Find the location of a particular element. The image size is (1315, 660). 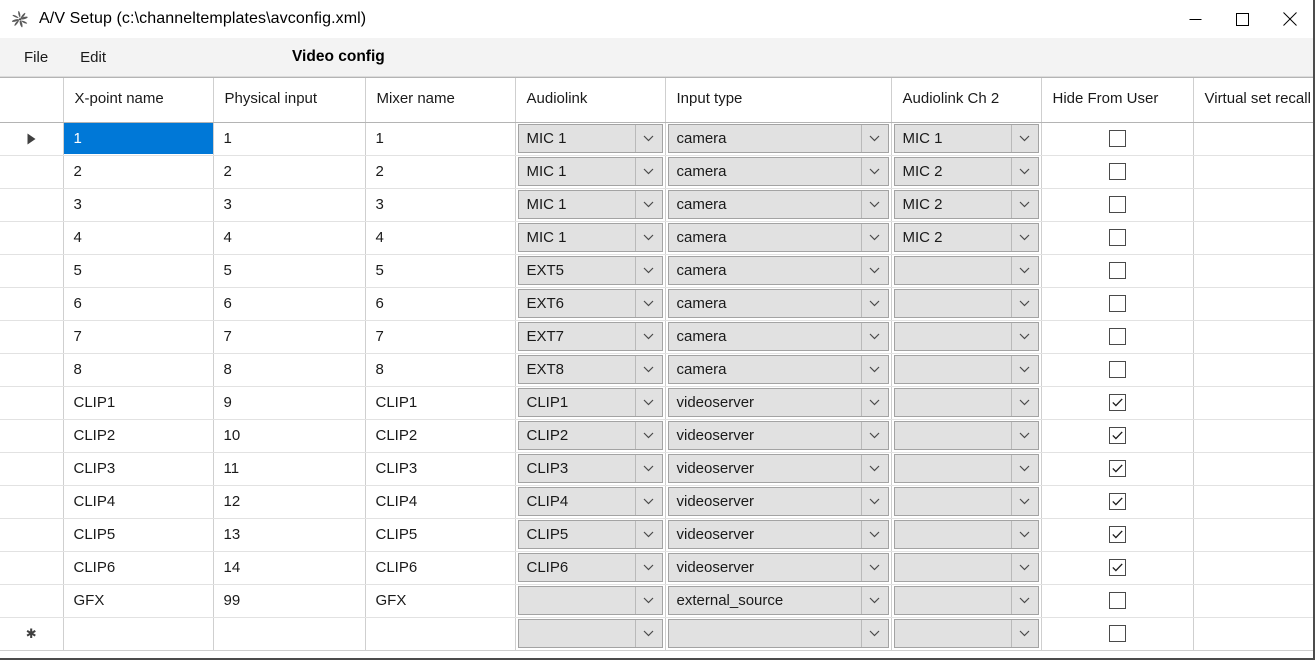

cell-audiolink-ch2: MIC 2 is located at coordinates (966, 238).